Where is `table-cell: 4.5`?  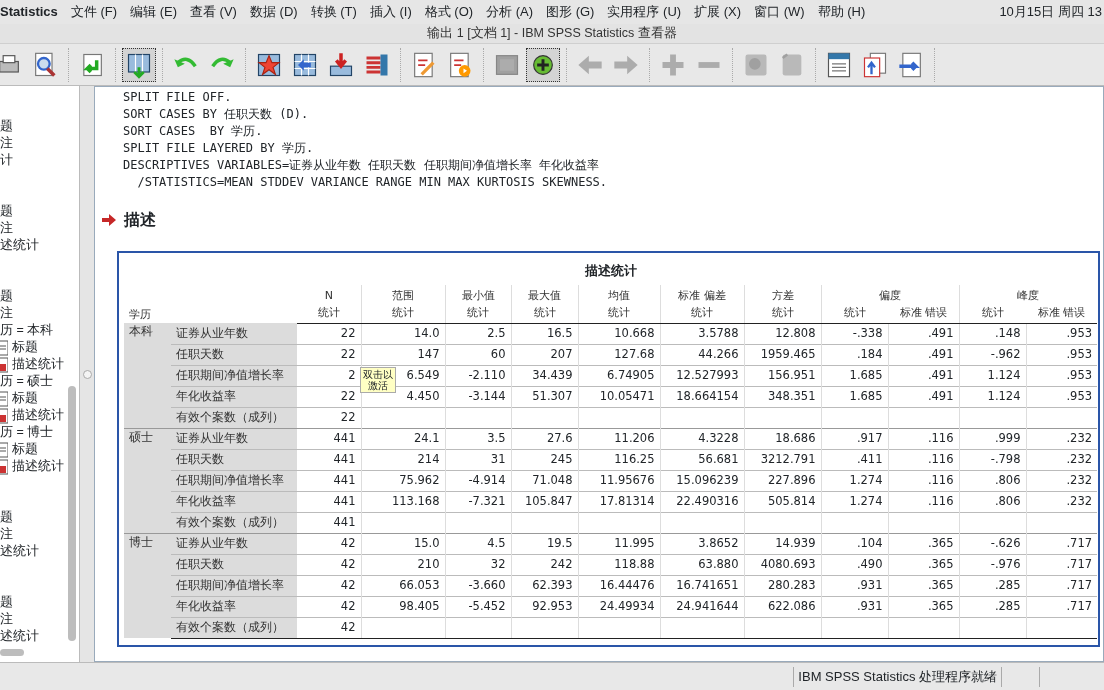
table-cell: 4.5 is located at coordinates (496, 542).